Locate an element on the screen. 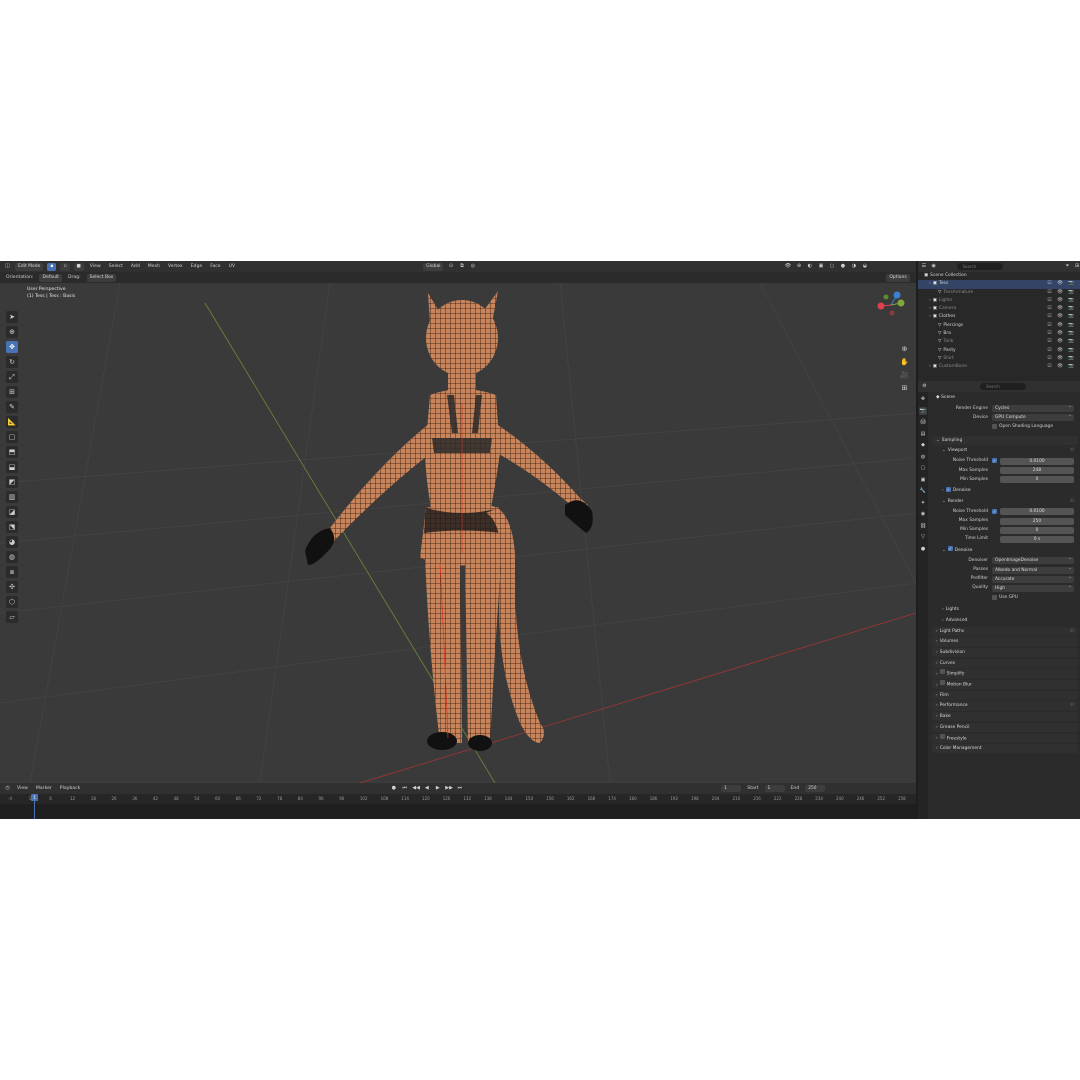 The image size is (1080, 1080). panel-performance: › Performance ☷ is located at coordinates (1005, 706).